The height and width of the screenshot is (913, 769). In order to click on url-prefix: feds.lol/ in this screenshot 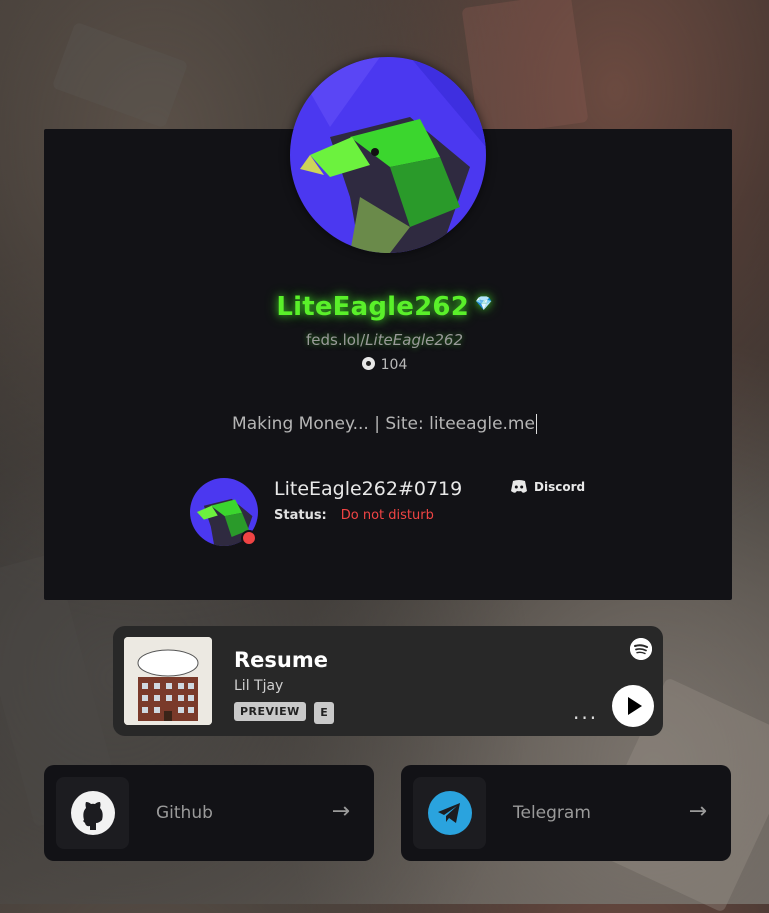, I will do `click(335, 340)`.